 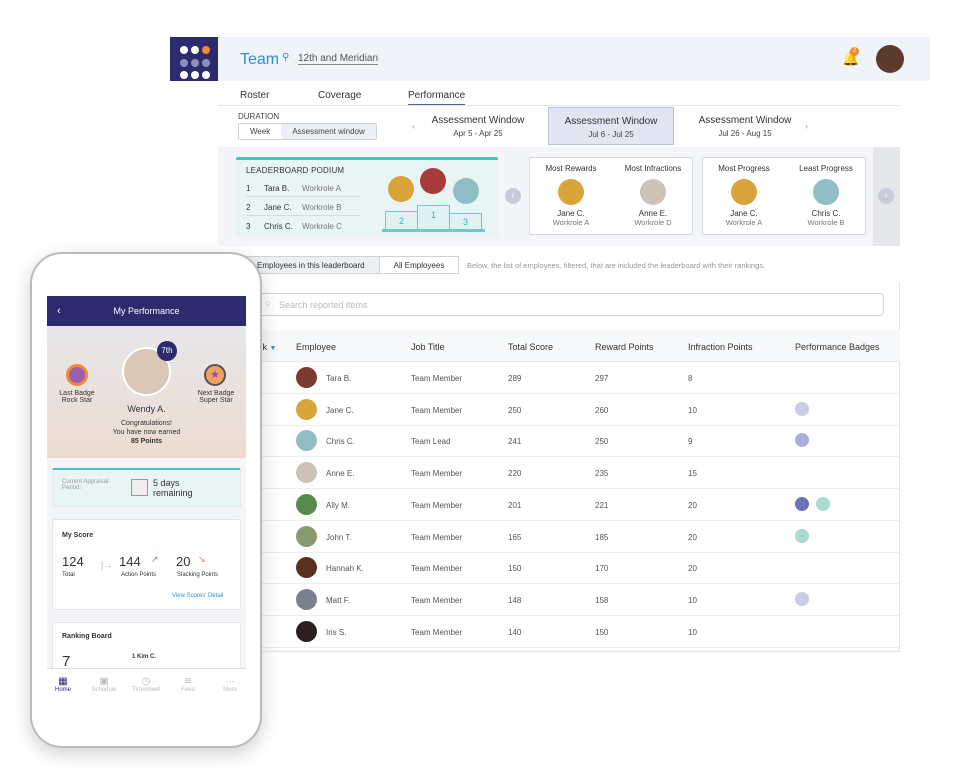 I want to click on tab-coverage: Coverage, so click(x=339, y=95).